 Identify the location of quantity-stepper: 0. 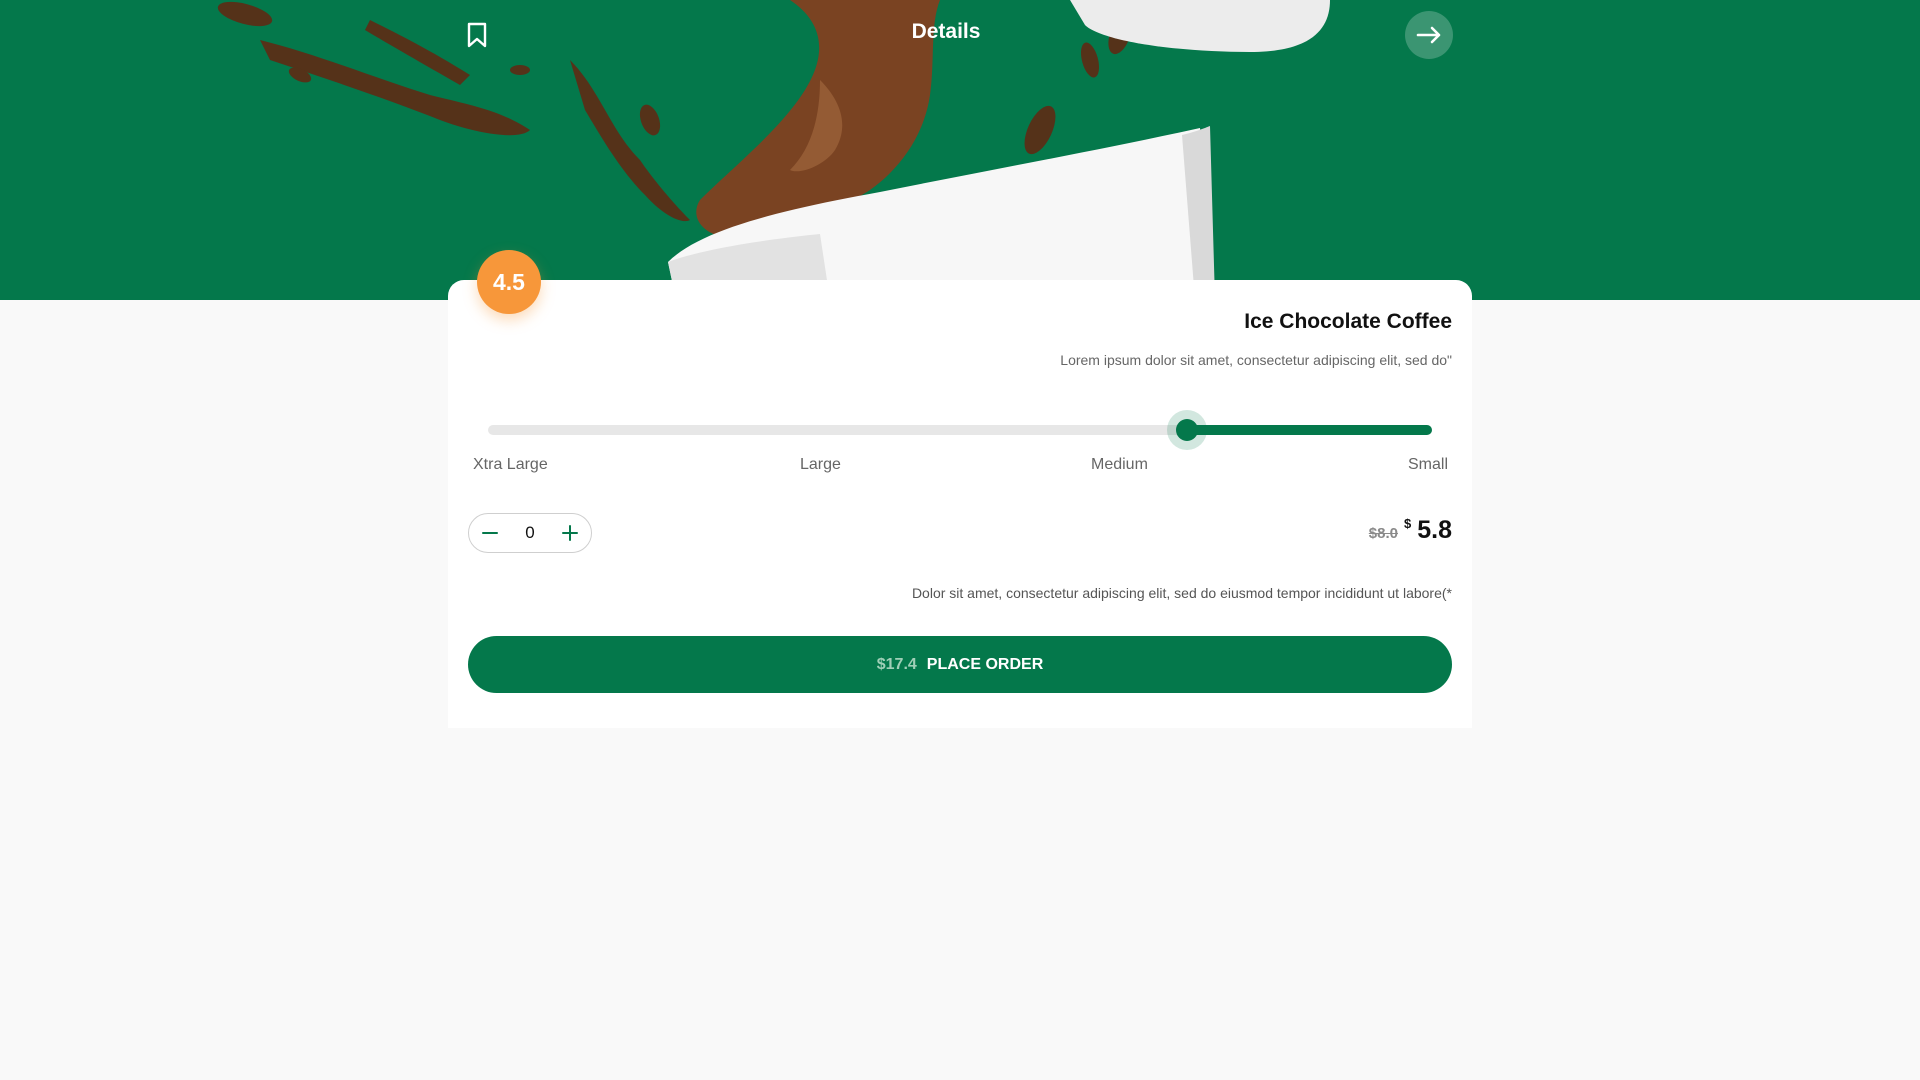
(530, 533).